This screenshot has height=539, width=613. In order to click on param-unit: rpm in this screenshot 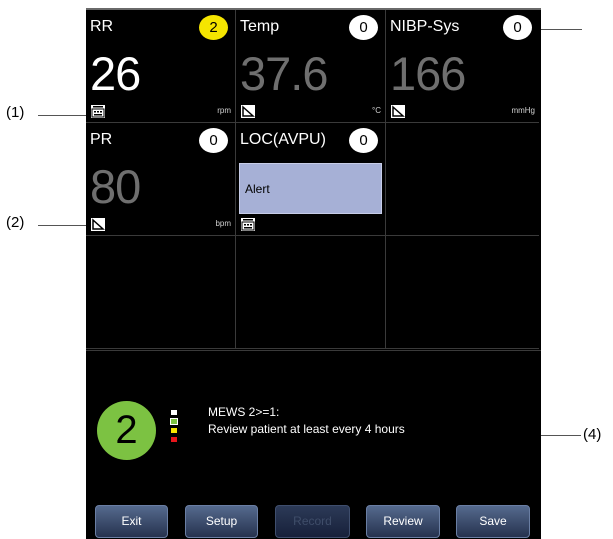, I will do `click(224, 110)`.